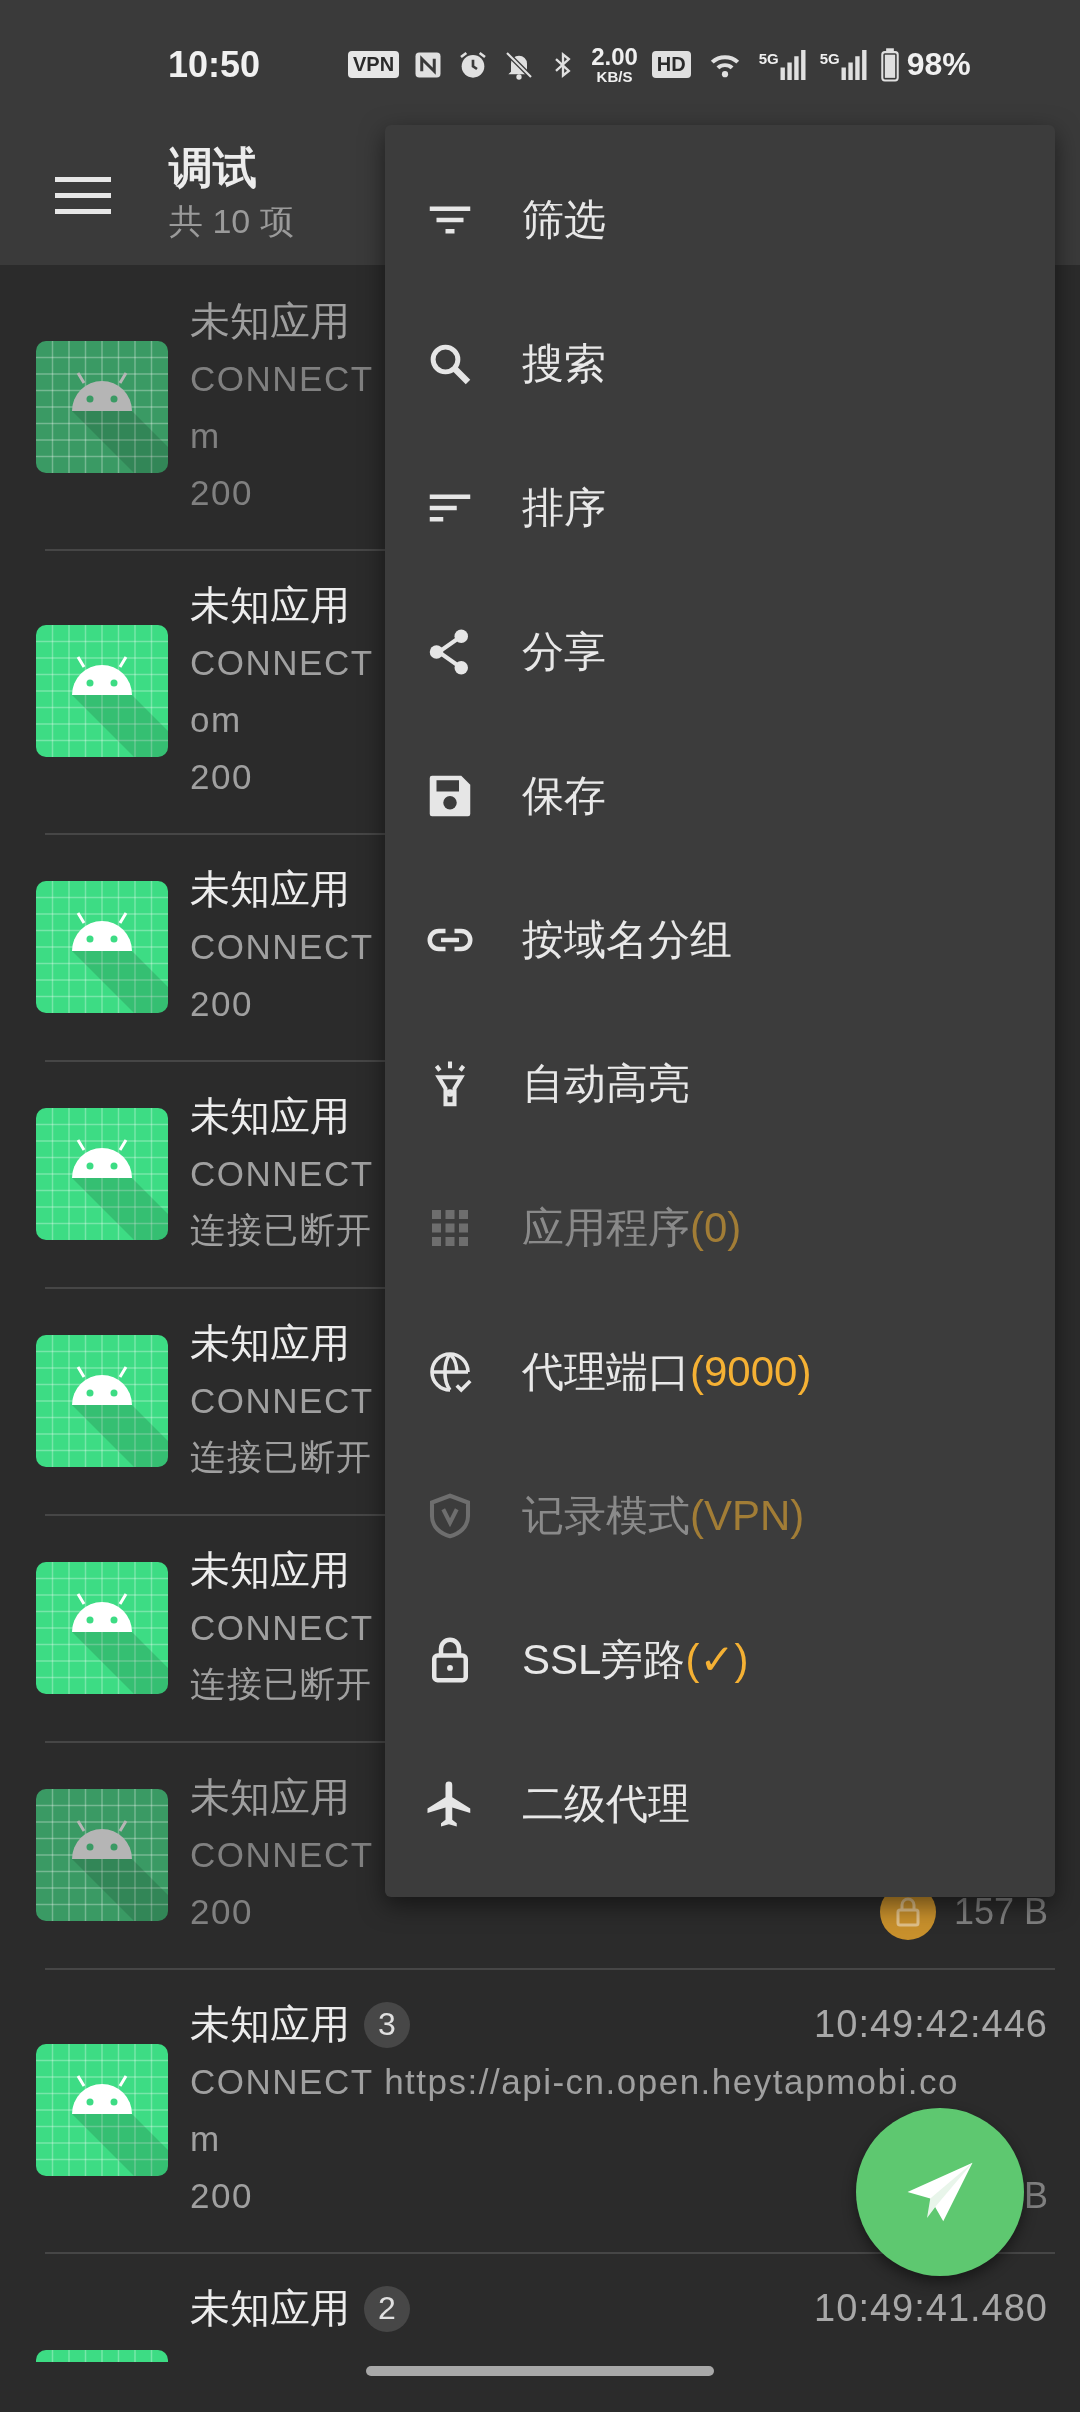 The width and height of the screenshot is (1080, 2412). I want to click on battery-percent: 98%, so click(938, 64).